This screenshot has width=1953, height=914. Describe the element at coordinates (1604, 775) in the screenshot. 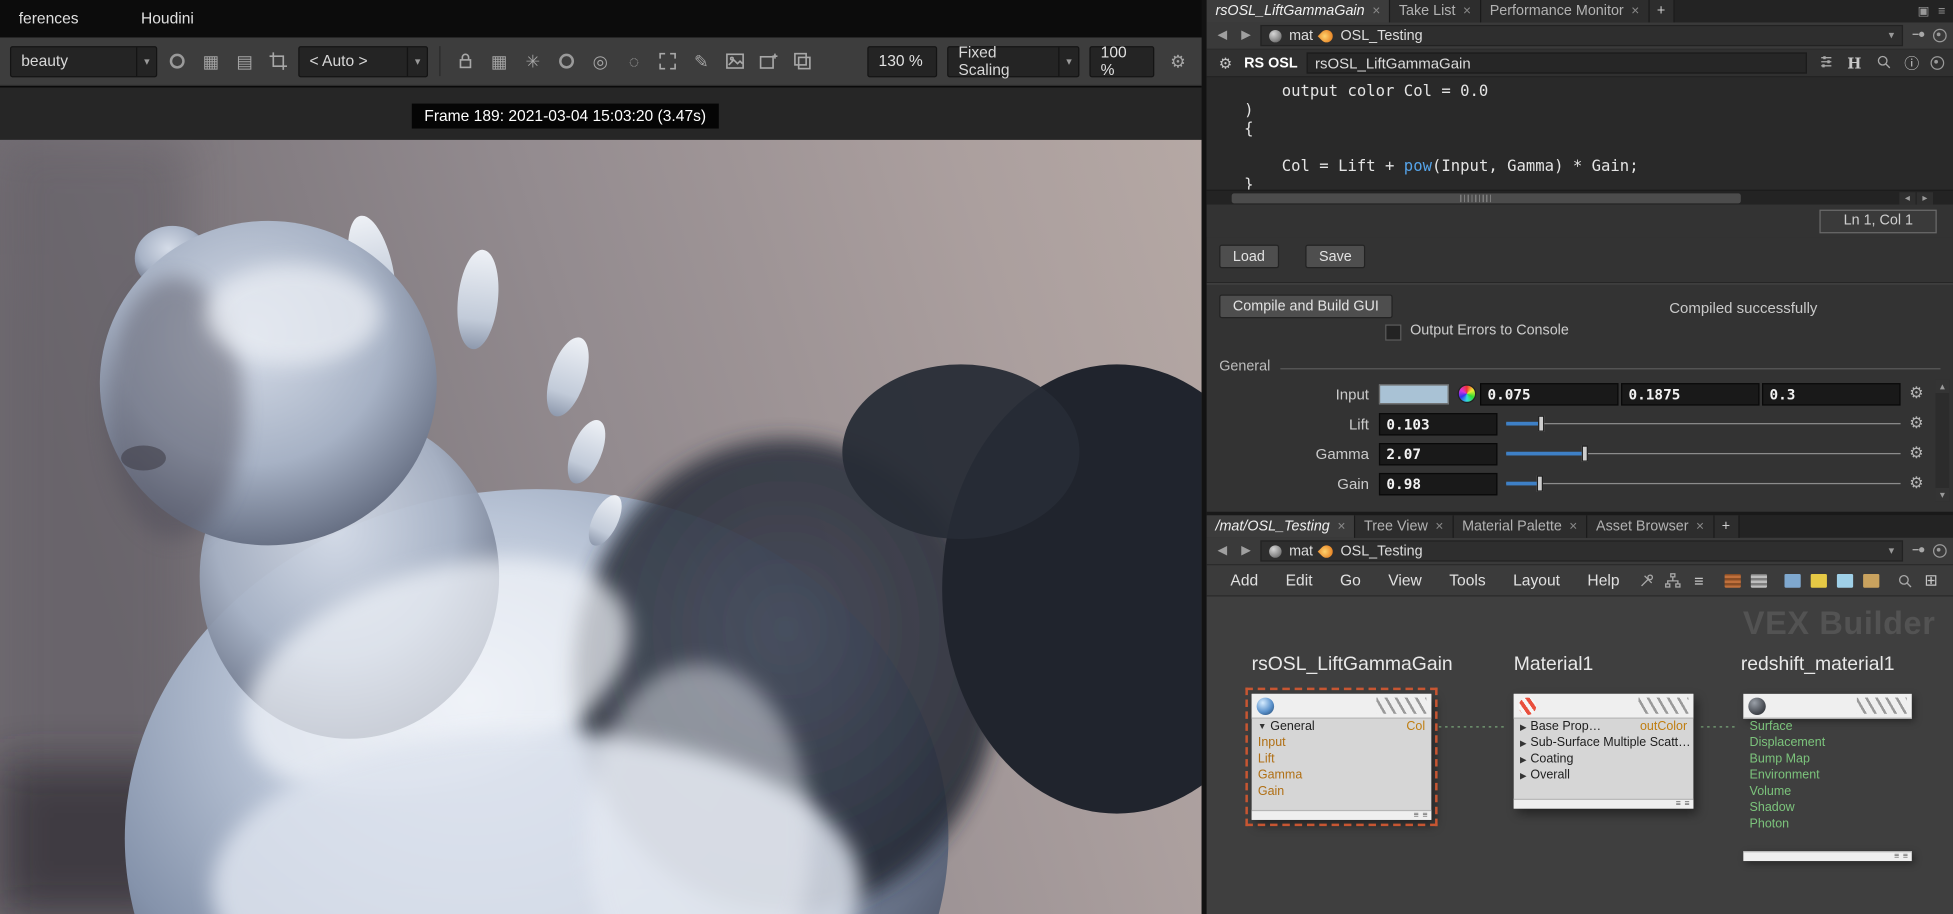

I see `node-row: ▶ Overall` at that location.